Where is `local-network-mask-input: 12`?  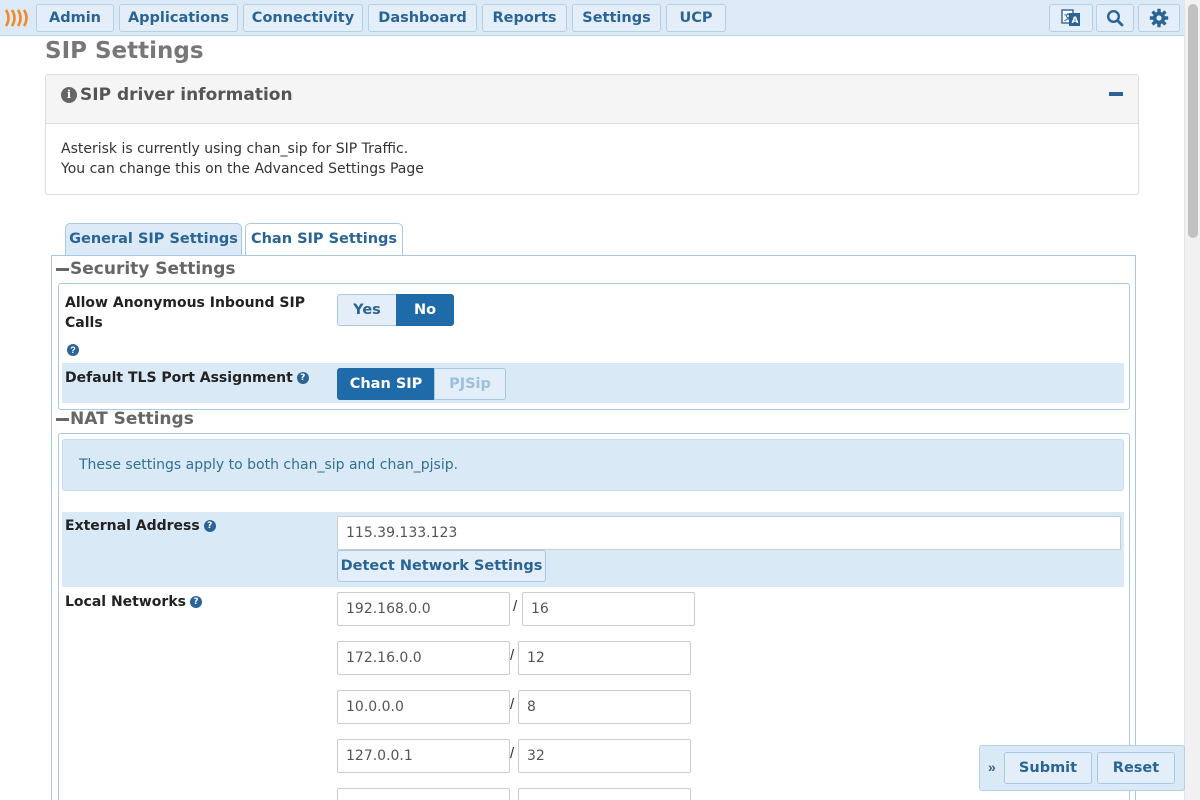
local-network-mask-input: 12 is located at coordinates (604, 658).